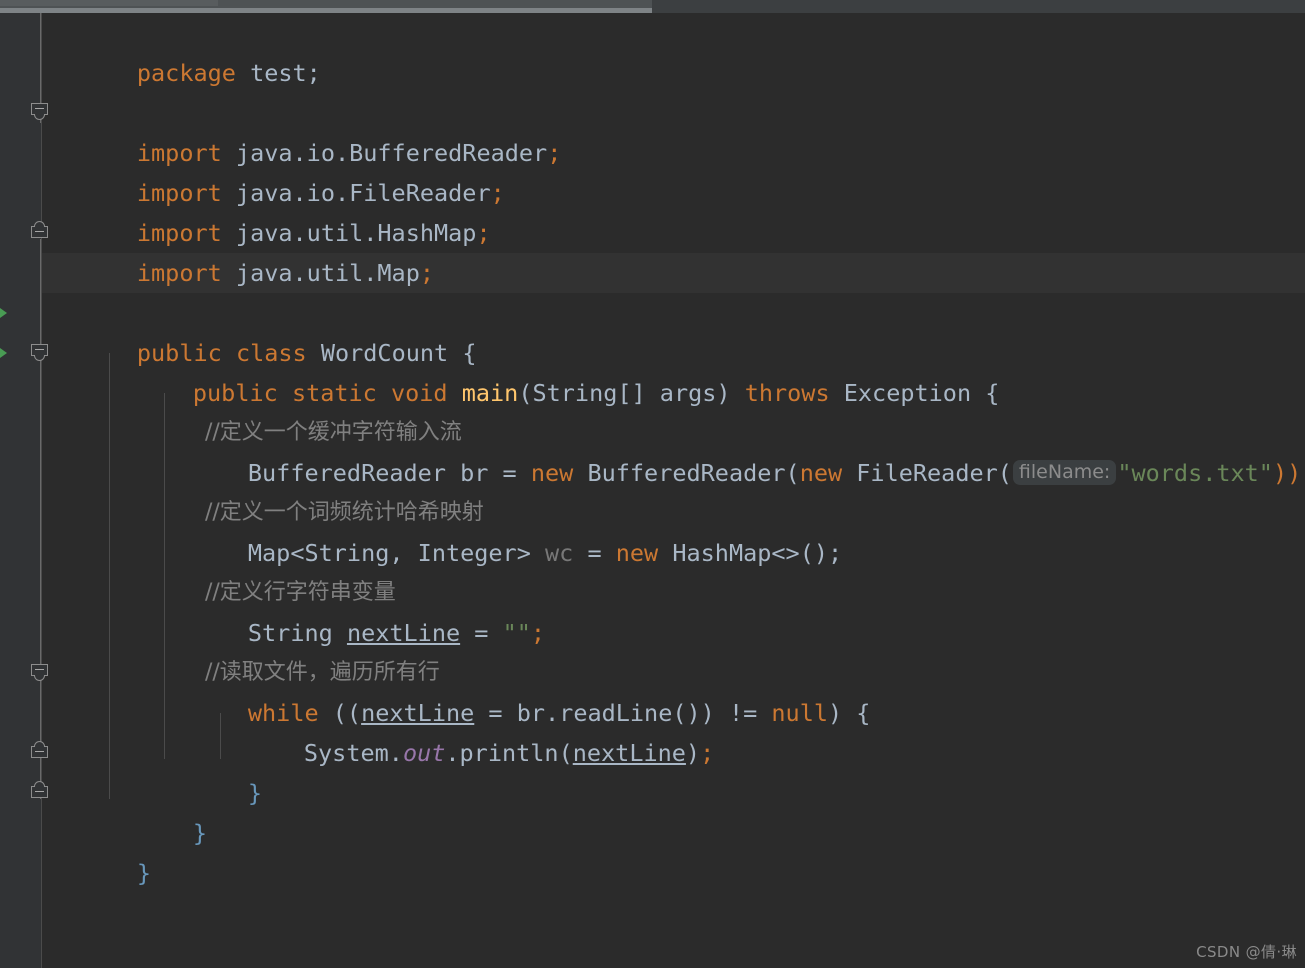 This screenshot has width=1305, height=968. What do you see at coordinates (96, 850) in the screenshot?
I see `code-line-21: }` at bounding box center [96, 850].